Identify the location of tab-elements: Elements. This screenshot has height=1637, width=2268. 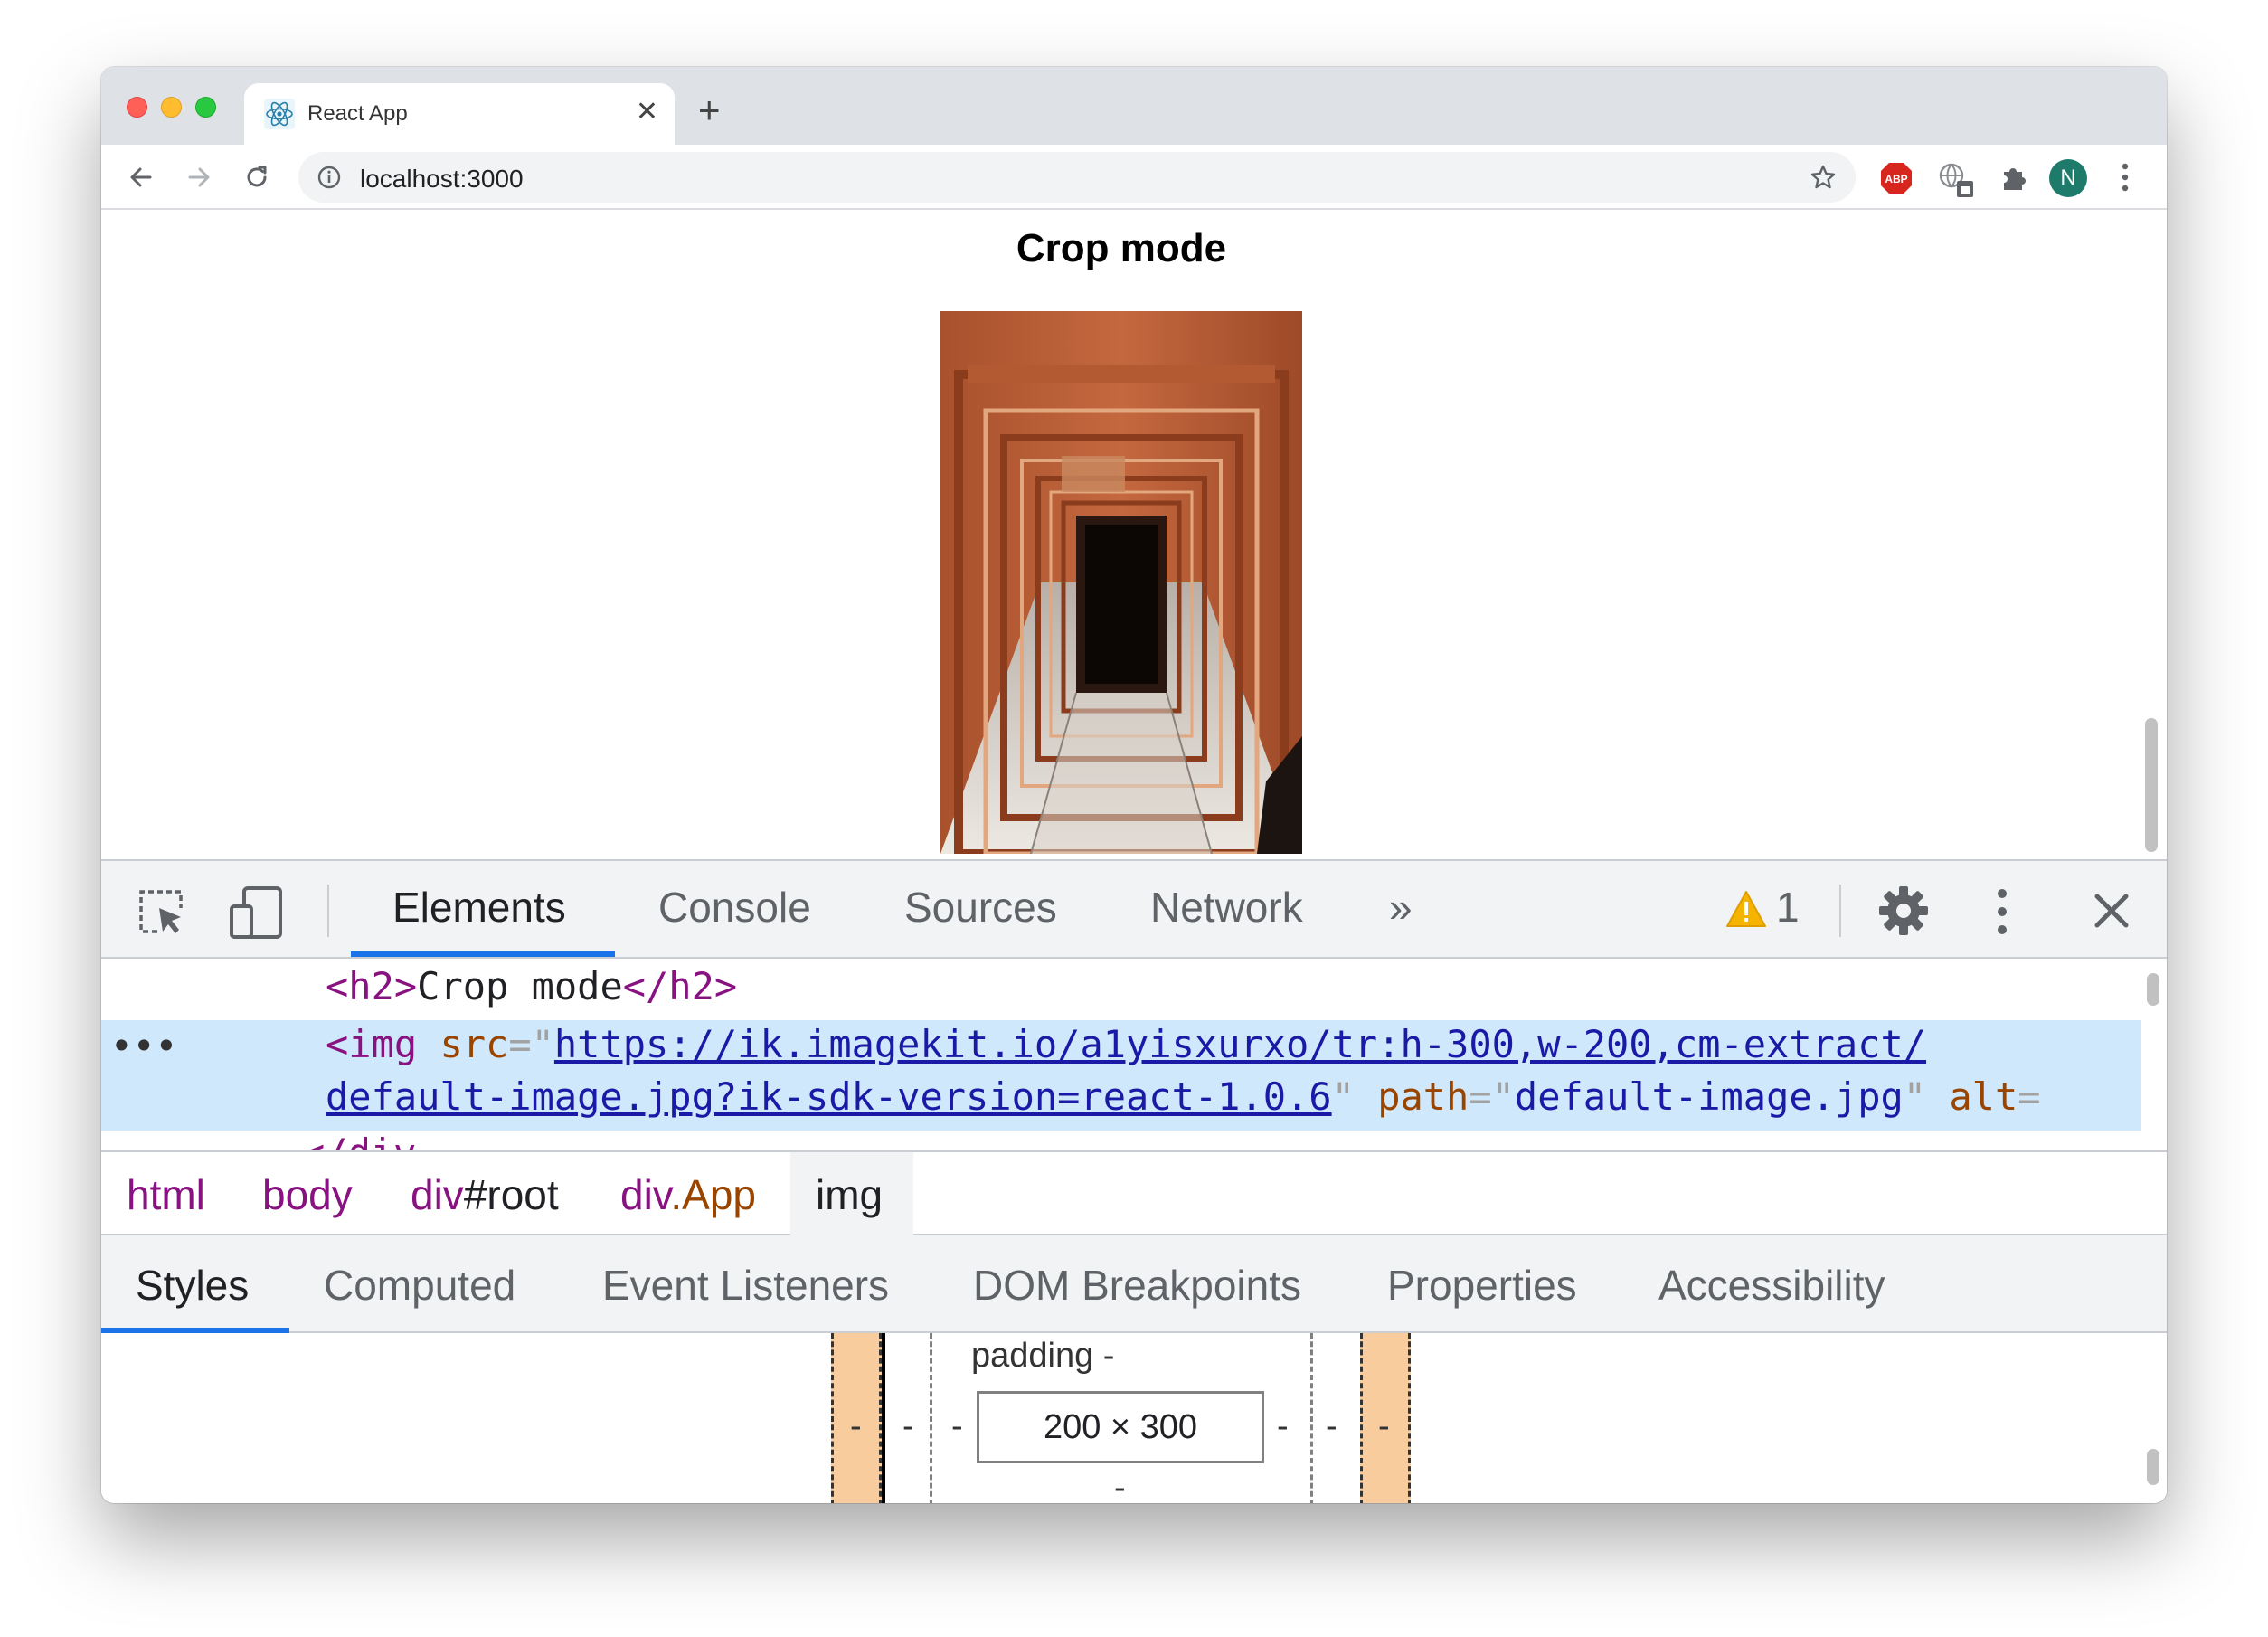
(479, 908).